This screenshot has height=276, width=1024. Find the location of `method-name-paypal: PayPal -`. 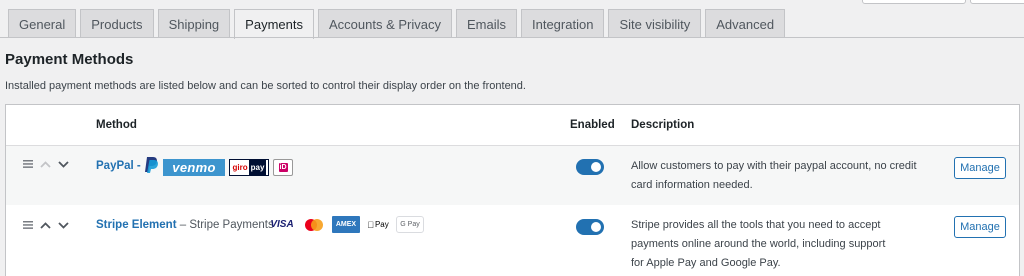

method-name-paypal: PayPal - is located at coordinates (118, 166).